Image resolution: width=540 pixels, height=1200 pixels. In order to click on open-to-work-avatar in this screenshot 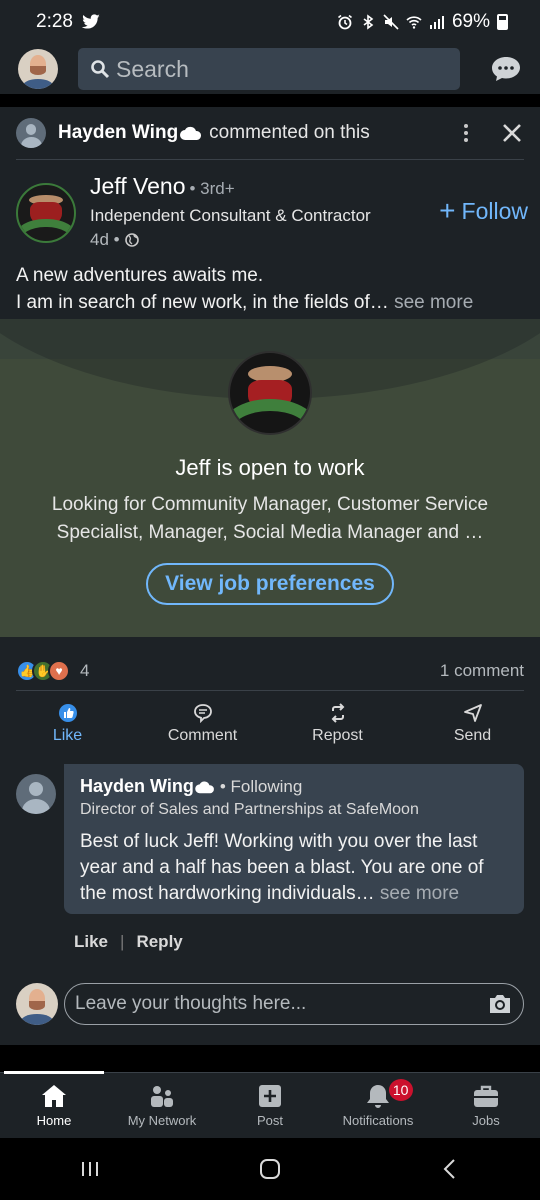, I will do `click(270, 393)`.